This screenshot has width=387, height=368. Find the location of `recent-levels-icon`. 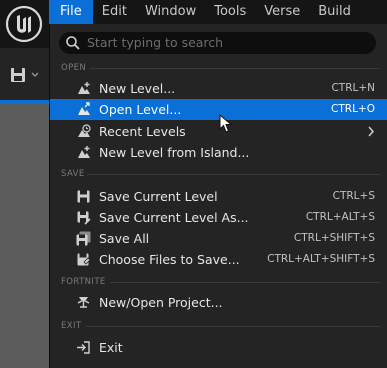

recent-levels-icon is located at coordinates (84, 130).